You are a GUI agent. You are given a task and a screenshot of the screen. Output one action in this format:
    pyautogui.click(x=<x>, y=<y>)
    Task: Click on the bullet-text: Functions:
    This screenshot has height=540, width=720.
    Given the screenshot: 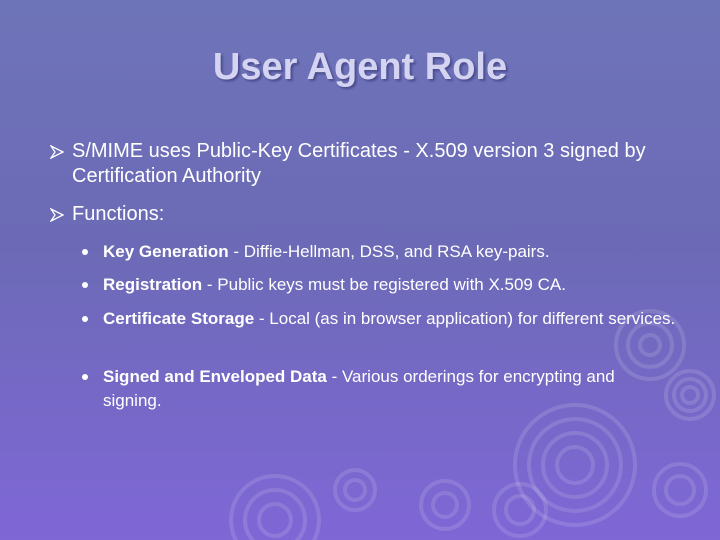 What is the action you would take?
    pyautogui.click(x=118, y=214)
    